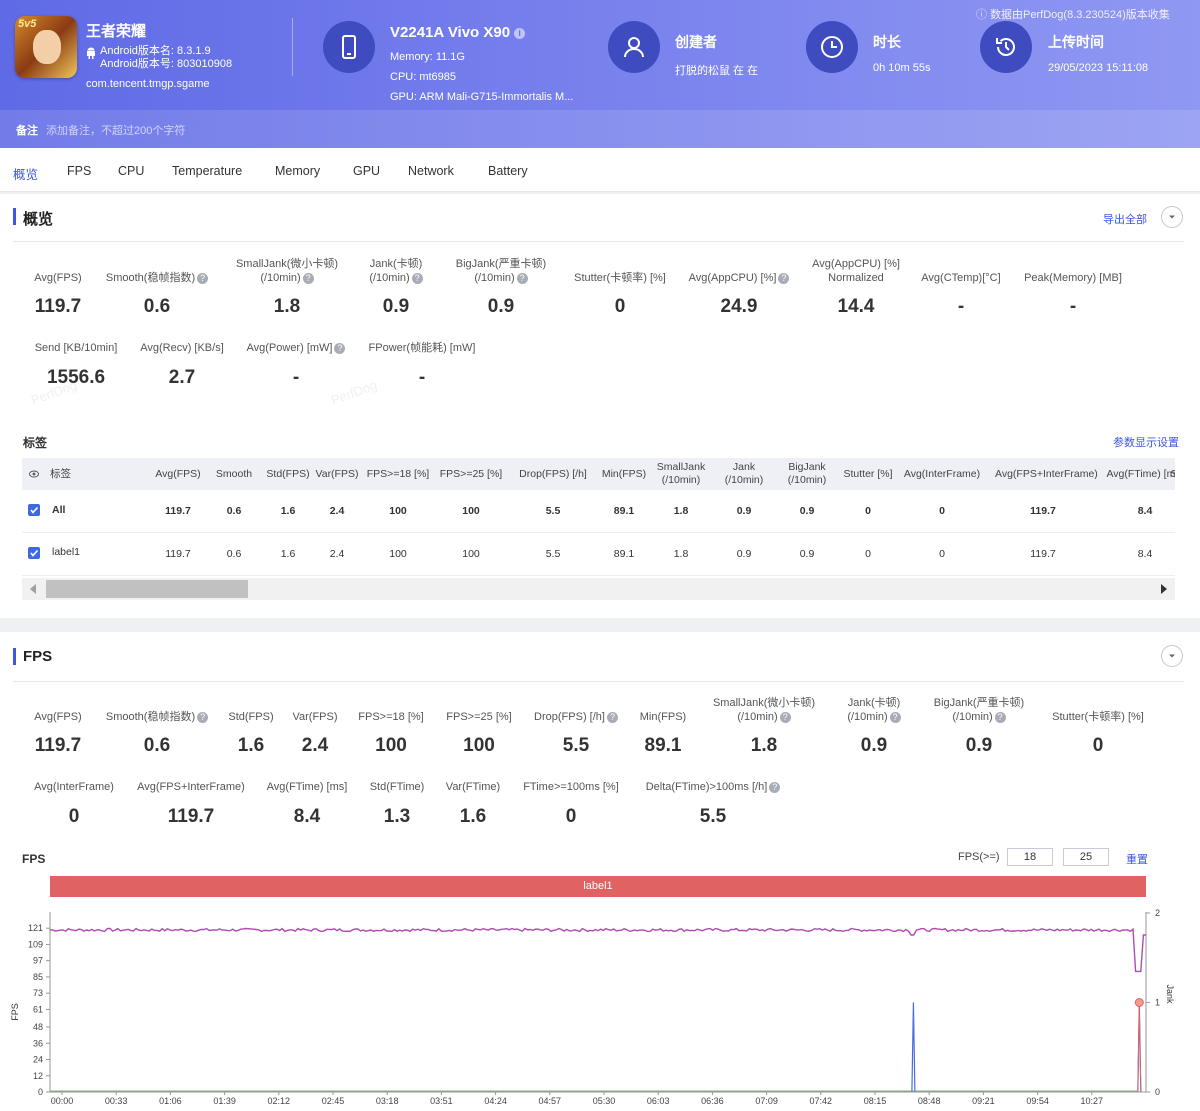  I want to click on note-input: 添加备注，不超过200个字符, so click(115, 130).